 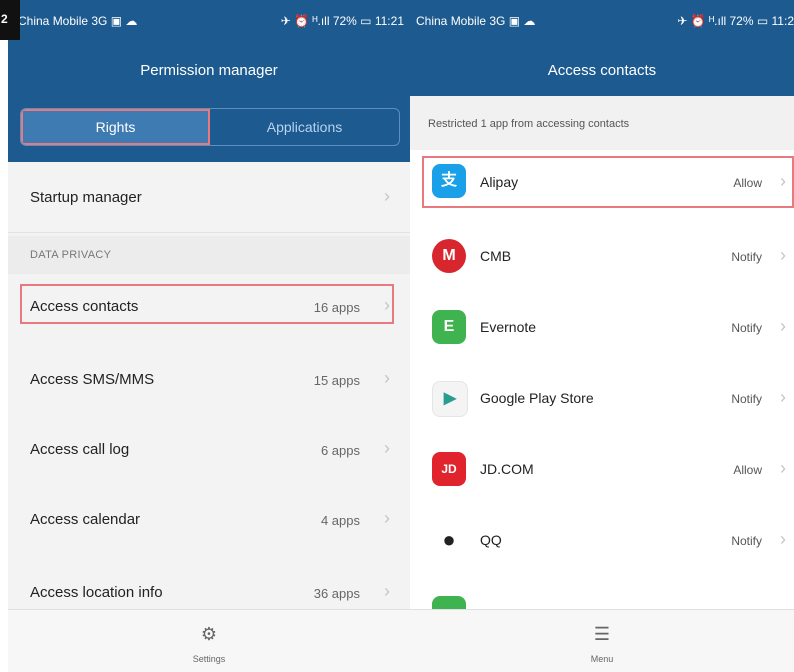 I want to click on row-count: 36 apps, so click(x=336, y=593).